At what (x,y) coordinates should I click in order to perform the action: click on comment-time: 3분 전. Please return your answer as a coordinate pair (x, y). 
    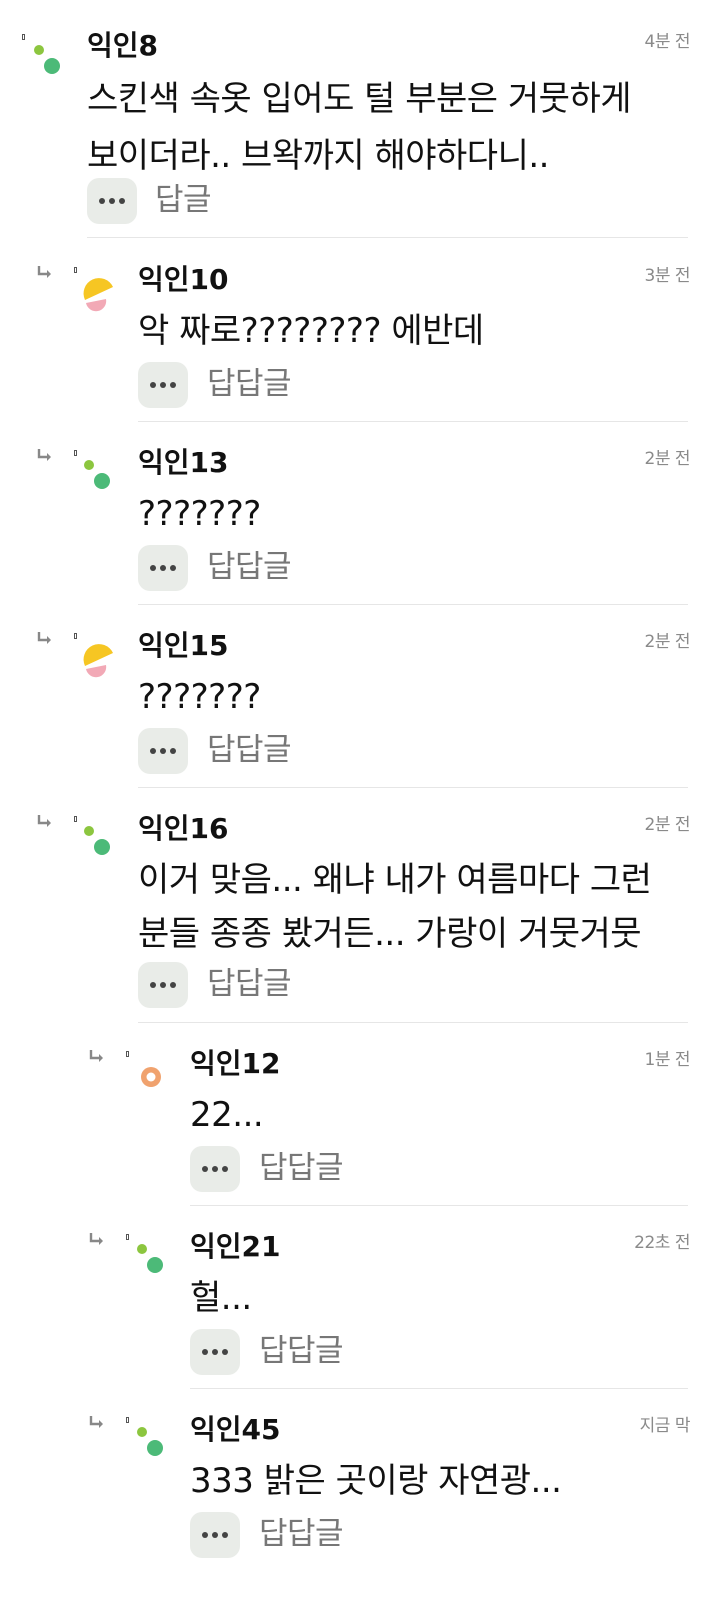
    Looking at the image, I should click on (667, 276).